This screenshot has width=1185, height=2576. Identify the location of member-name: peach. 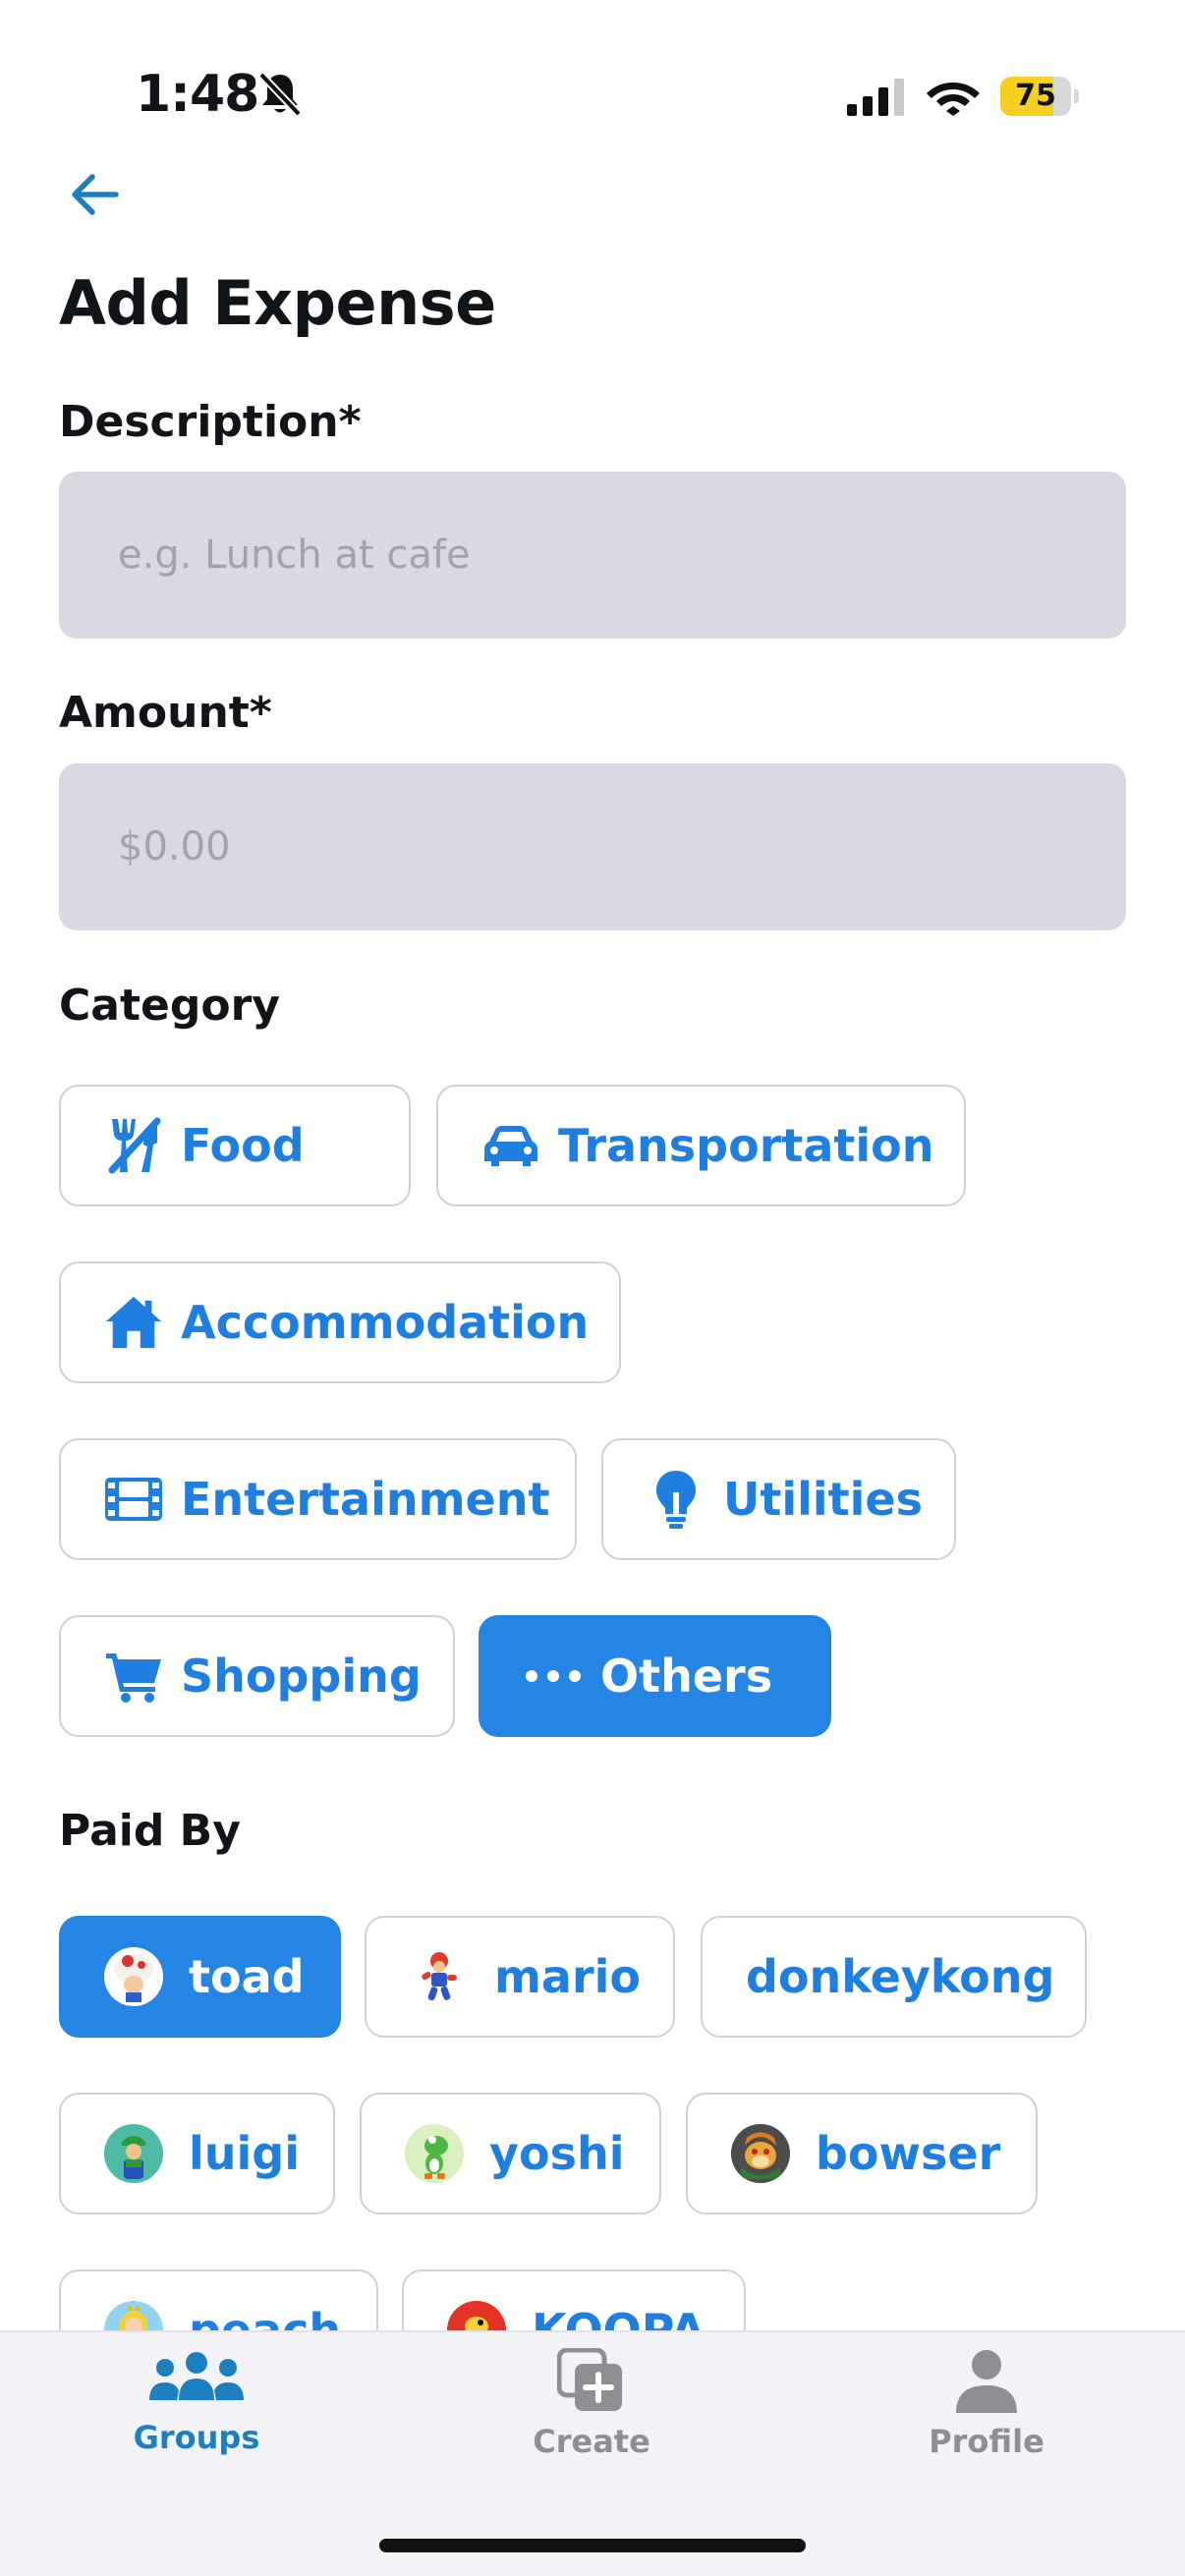
(265, 2317).